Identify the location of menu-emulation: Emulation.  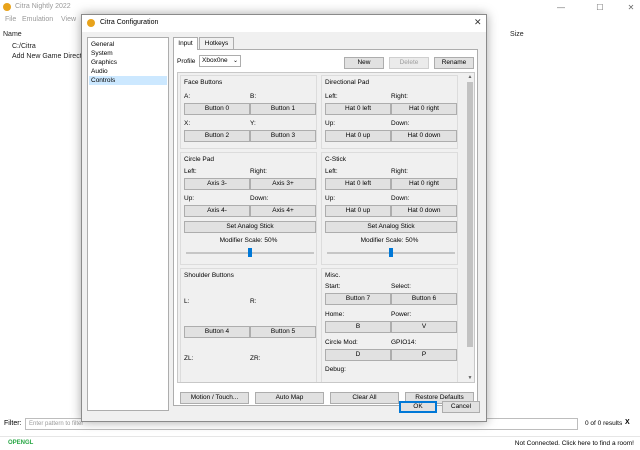
(37, 19).